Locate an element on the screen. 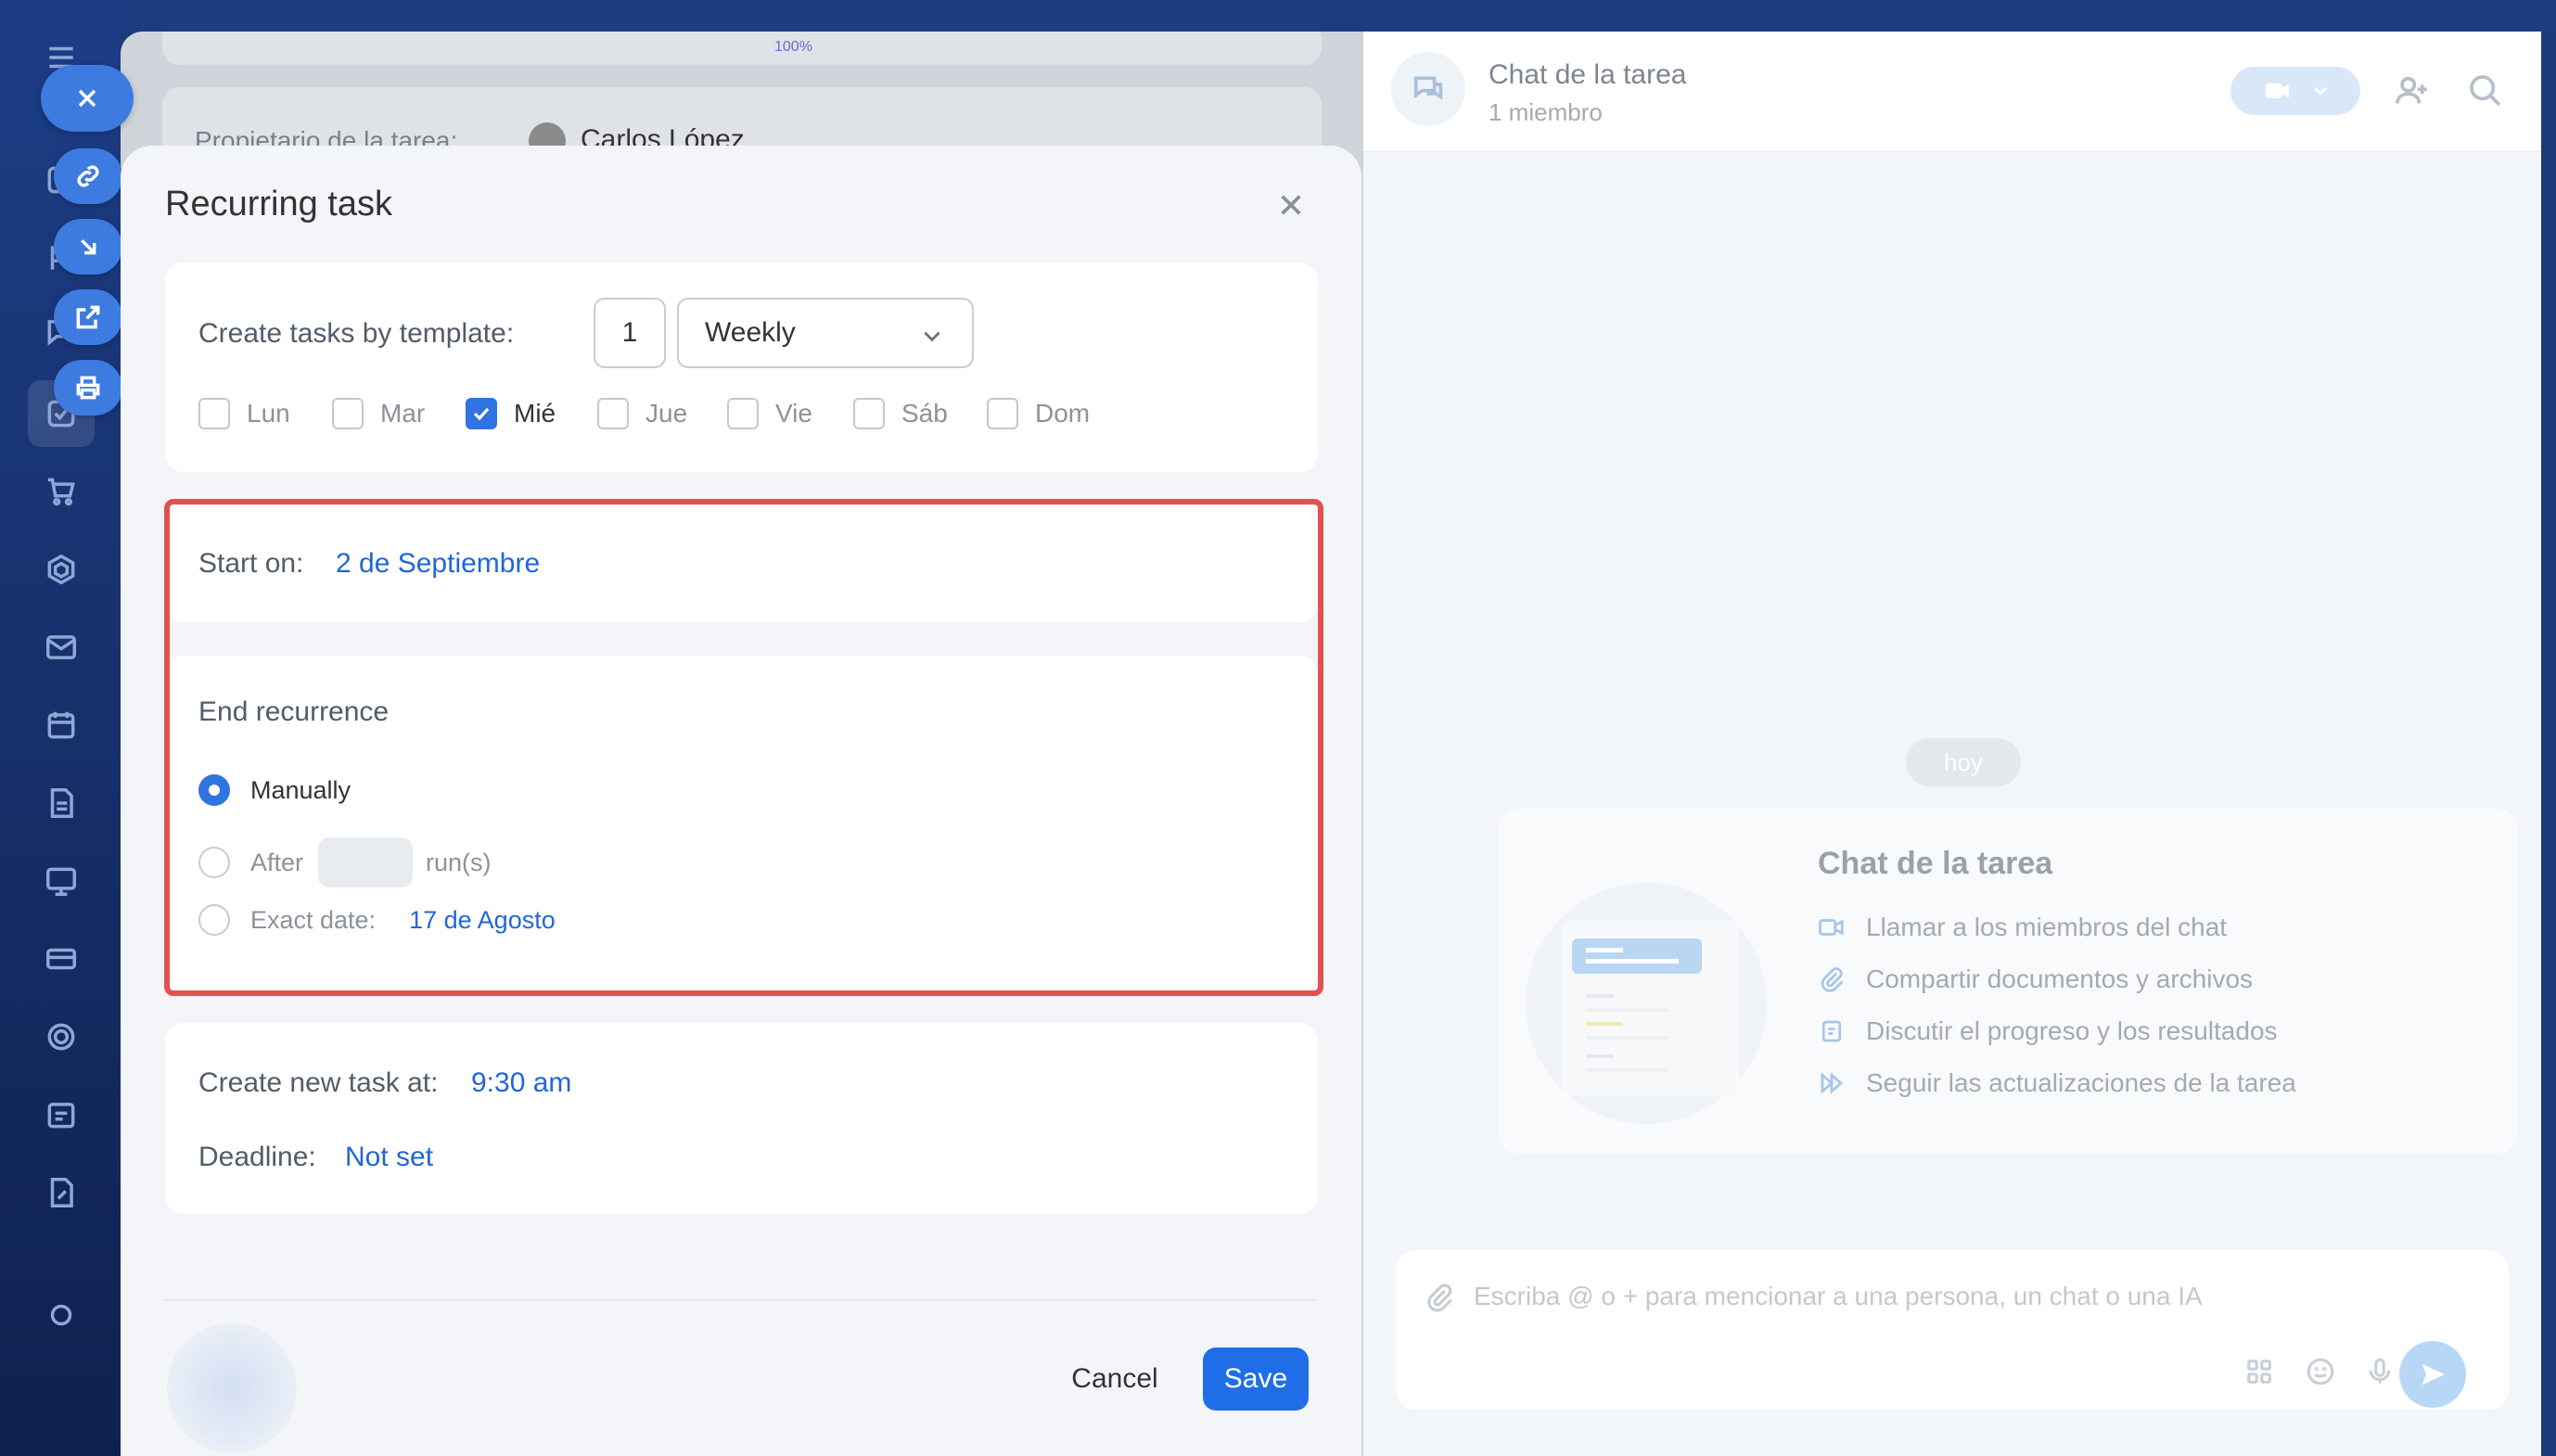  copy-link-button is located at coordinates (88, 176).